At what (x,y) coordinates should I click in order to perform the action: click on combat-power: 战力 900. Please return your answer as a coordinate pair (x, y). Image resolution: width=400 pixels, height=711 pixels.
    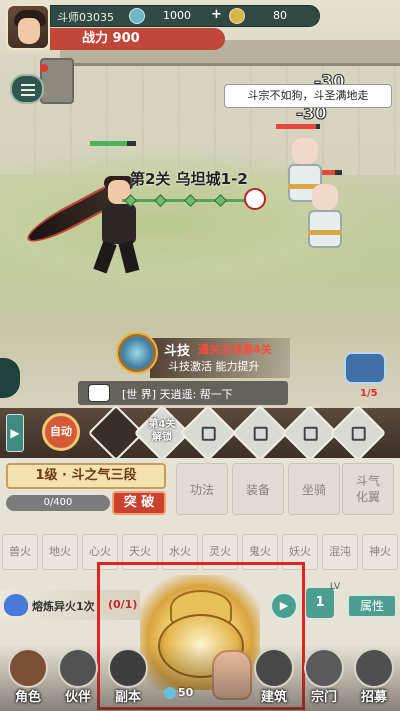
    Looking at the image, I should click on (137, 39).